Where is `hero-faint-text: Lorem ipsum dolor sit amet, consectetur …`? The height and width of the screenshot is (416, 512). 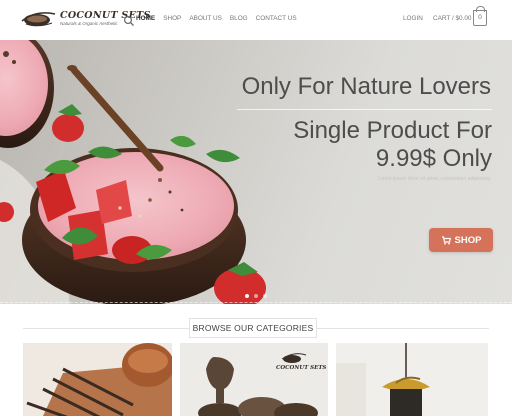 hero-faint-text: Lorem ipsum dolor sit amet, consectetur … is located at coordinates (433, 179).